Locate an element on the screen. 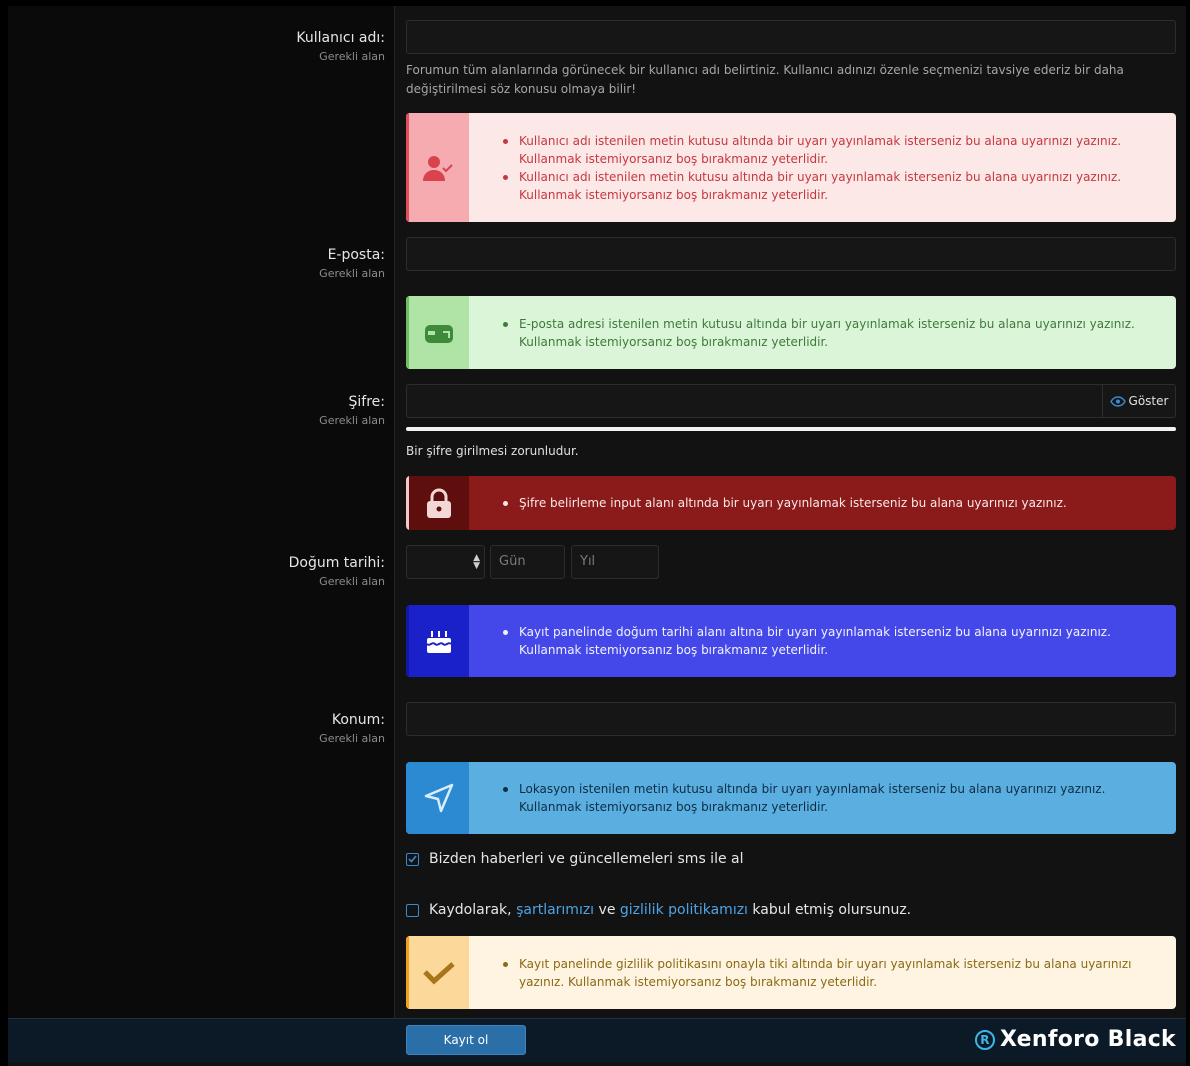 The width and height of the screenshot is (1190, 1066). register-button: Kayıt ol is located at coordinates (466, 1040).